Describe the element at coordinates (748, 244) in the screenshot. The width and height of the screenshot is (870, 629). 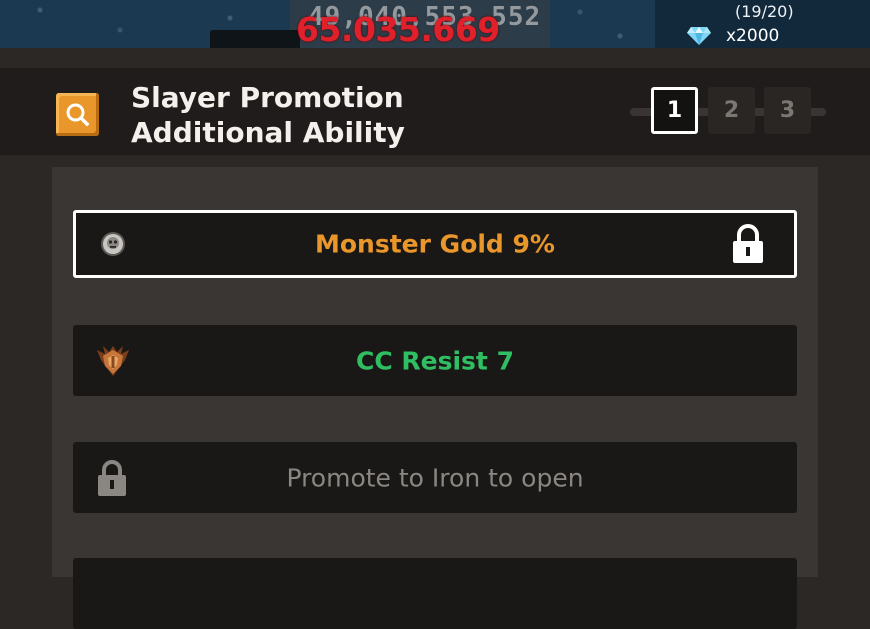
I see `lock-icon` at that location.